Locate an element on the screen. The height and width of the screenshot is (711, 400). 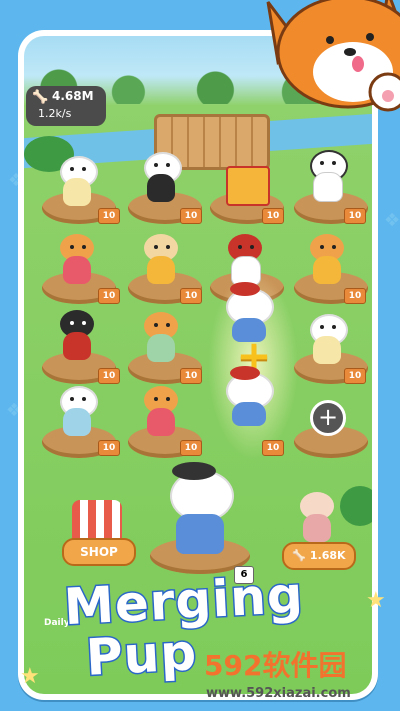
pup-red-hood is located at coordinates (245, 260).